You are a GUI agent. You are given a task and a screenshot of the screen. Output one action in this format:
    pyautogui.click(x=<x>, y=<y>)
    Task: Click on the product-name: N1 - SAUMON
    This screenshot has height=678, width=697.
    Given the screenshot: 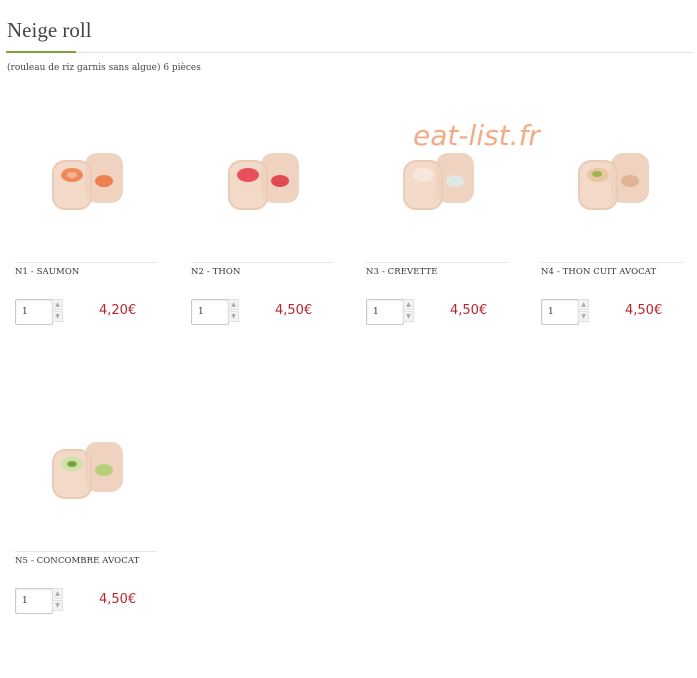 What is the action you would take?
    pyautogui.click(x=47, y=272)
    